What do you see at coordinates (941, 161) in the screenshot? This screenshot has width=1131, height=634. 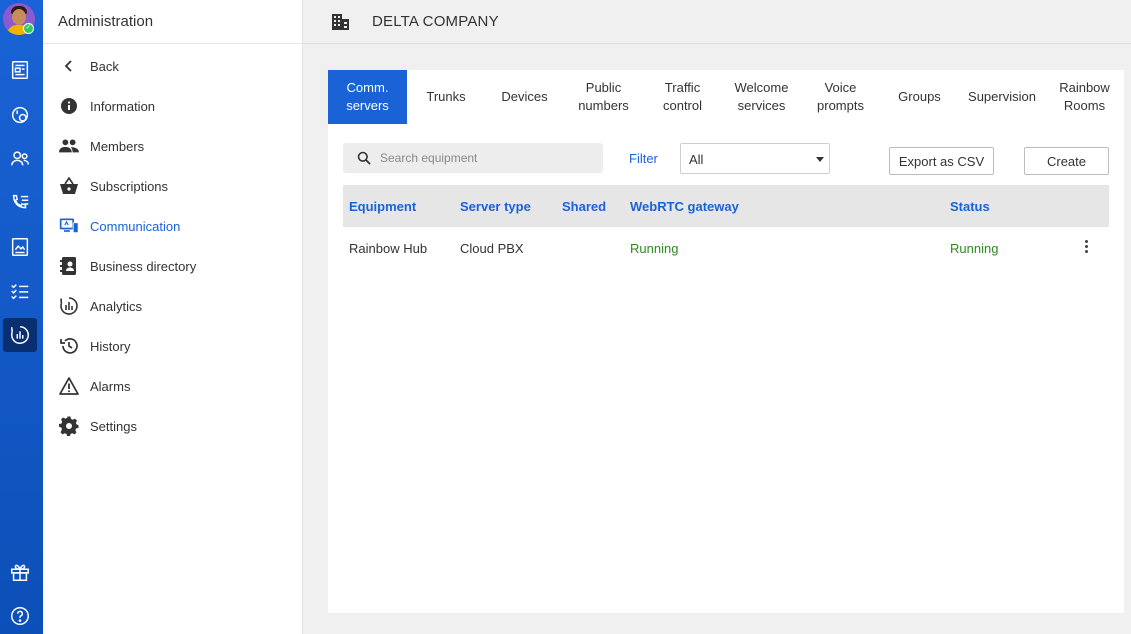 I see `export-csv-button: Export as CSV` at bounding box center [941, 161].